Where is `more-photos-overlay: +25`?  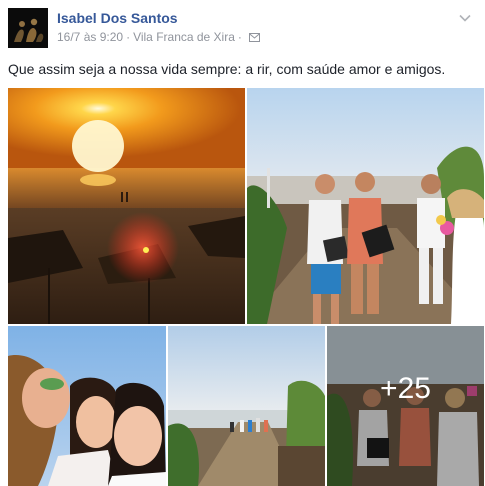
more-photos-overlay: +25 is located at coordinates (405, 406).